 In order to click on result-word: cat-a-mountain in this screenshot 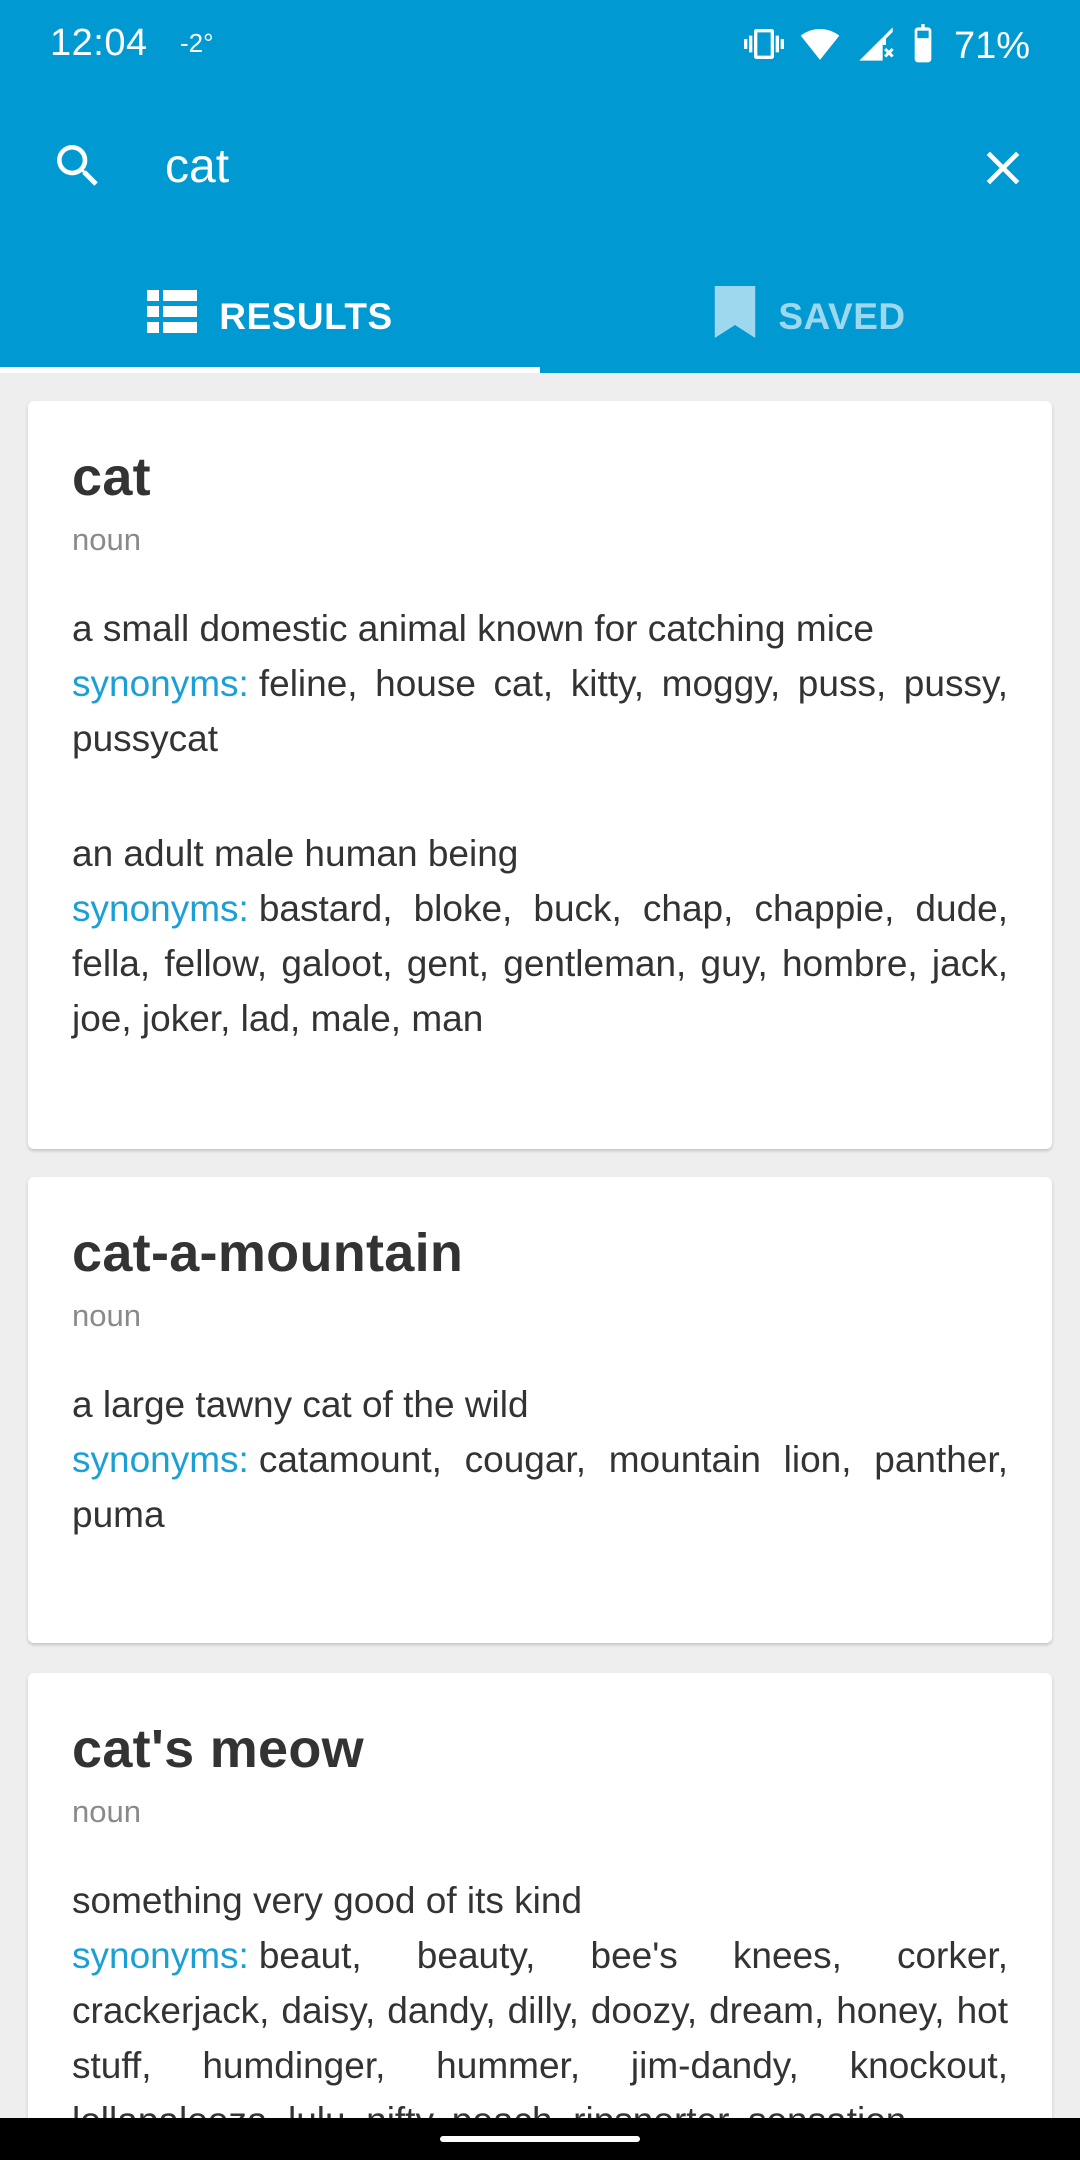, I will do `click(268, 1253)`.